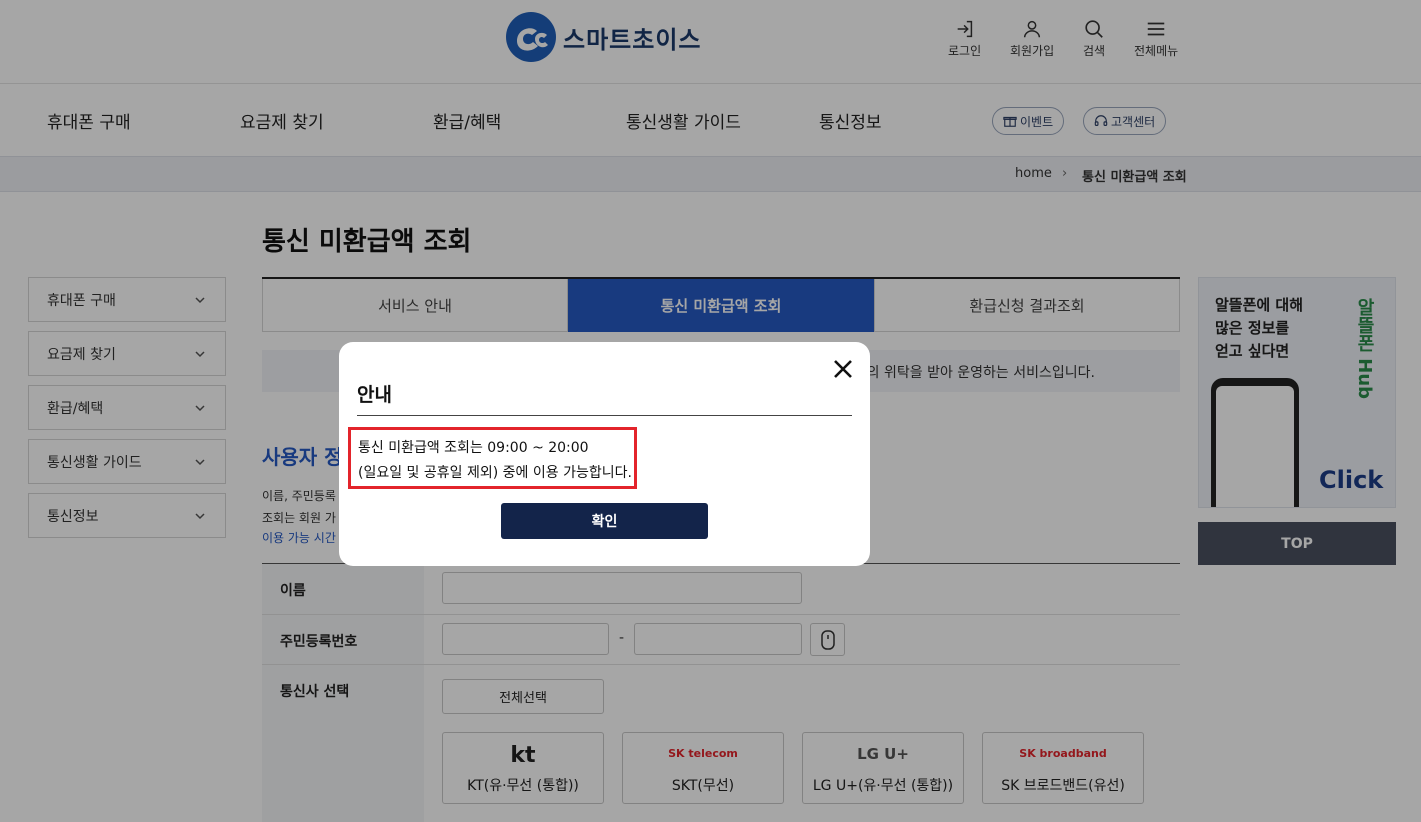  What do you see at coordinates (374, 395) in the screenshot?
I see `modal-title: 안내` at bounding box center [374, 395].